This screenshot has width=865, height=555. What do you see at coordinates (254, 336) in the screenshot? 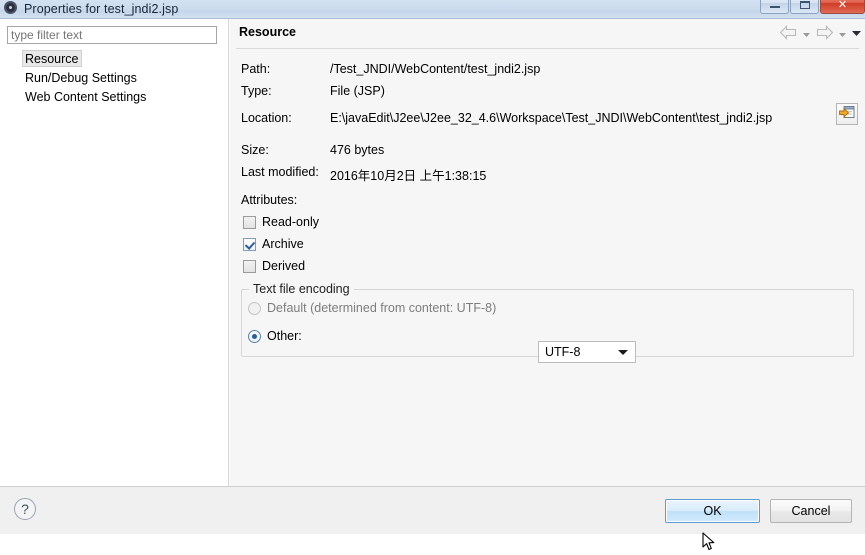
I see `radio-box-selected` at bounding box center [254, 336].